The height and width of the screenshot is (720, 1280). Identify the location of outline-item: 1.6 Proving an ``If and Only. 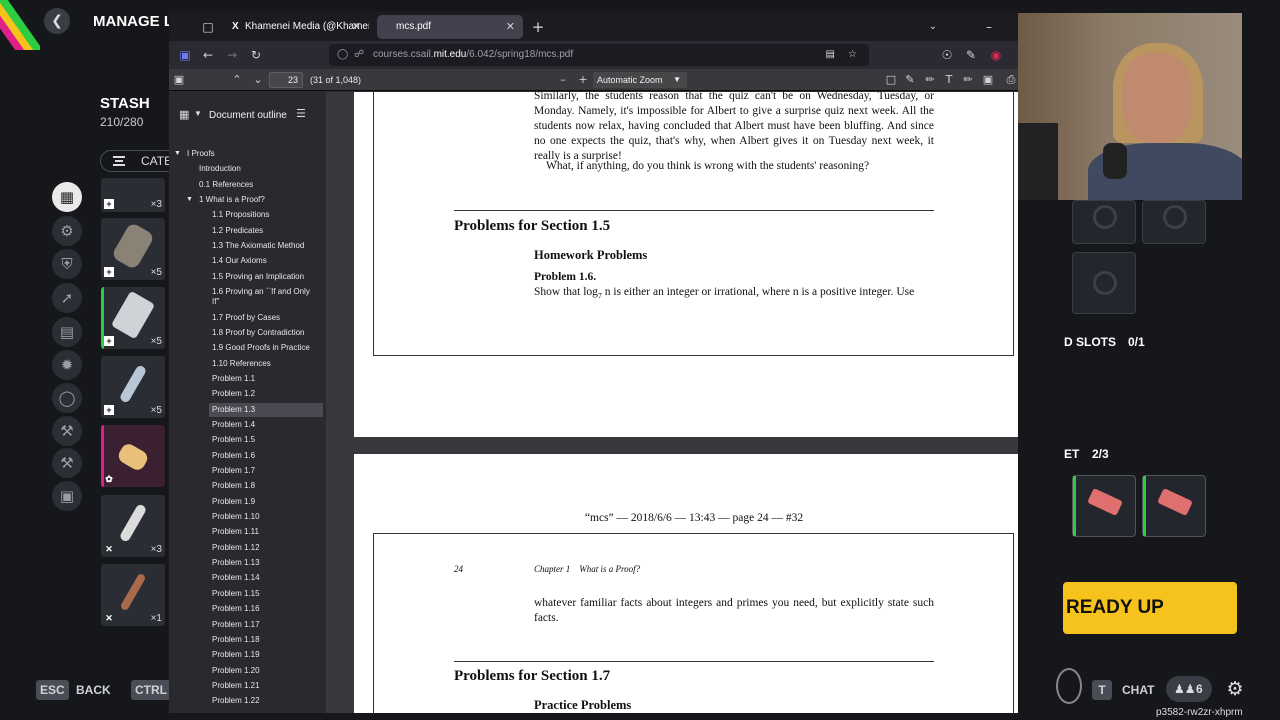
(266, 292).